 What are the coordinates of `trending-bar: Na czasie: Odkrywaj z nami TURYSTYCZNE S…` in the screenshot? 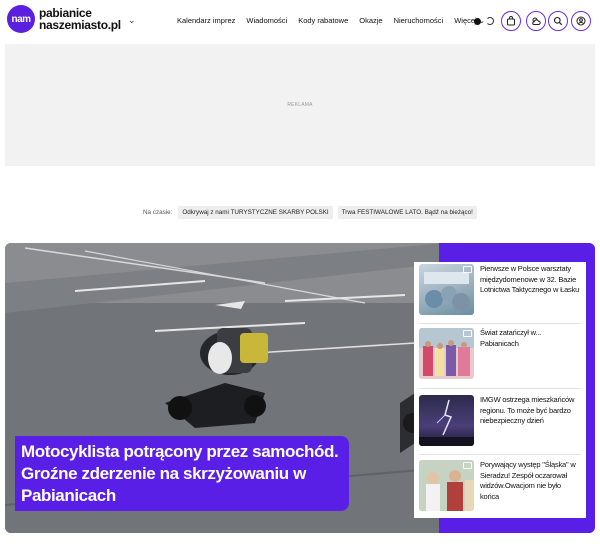 It's located at (312, 212).